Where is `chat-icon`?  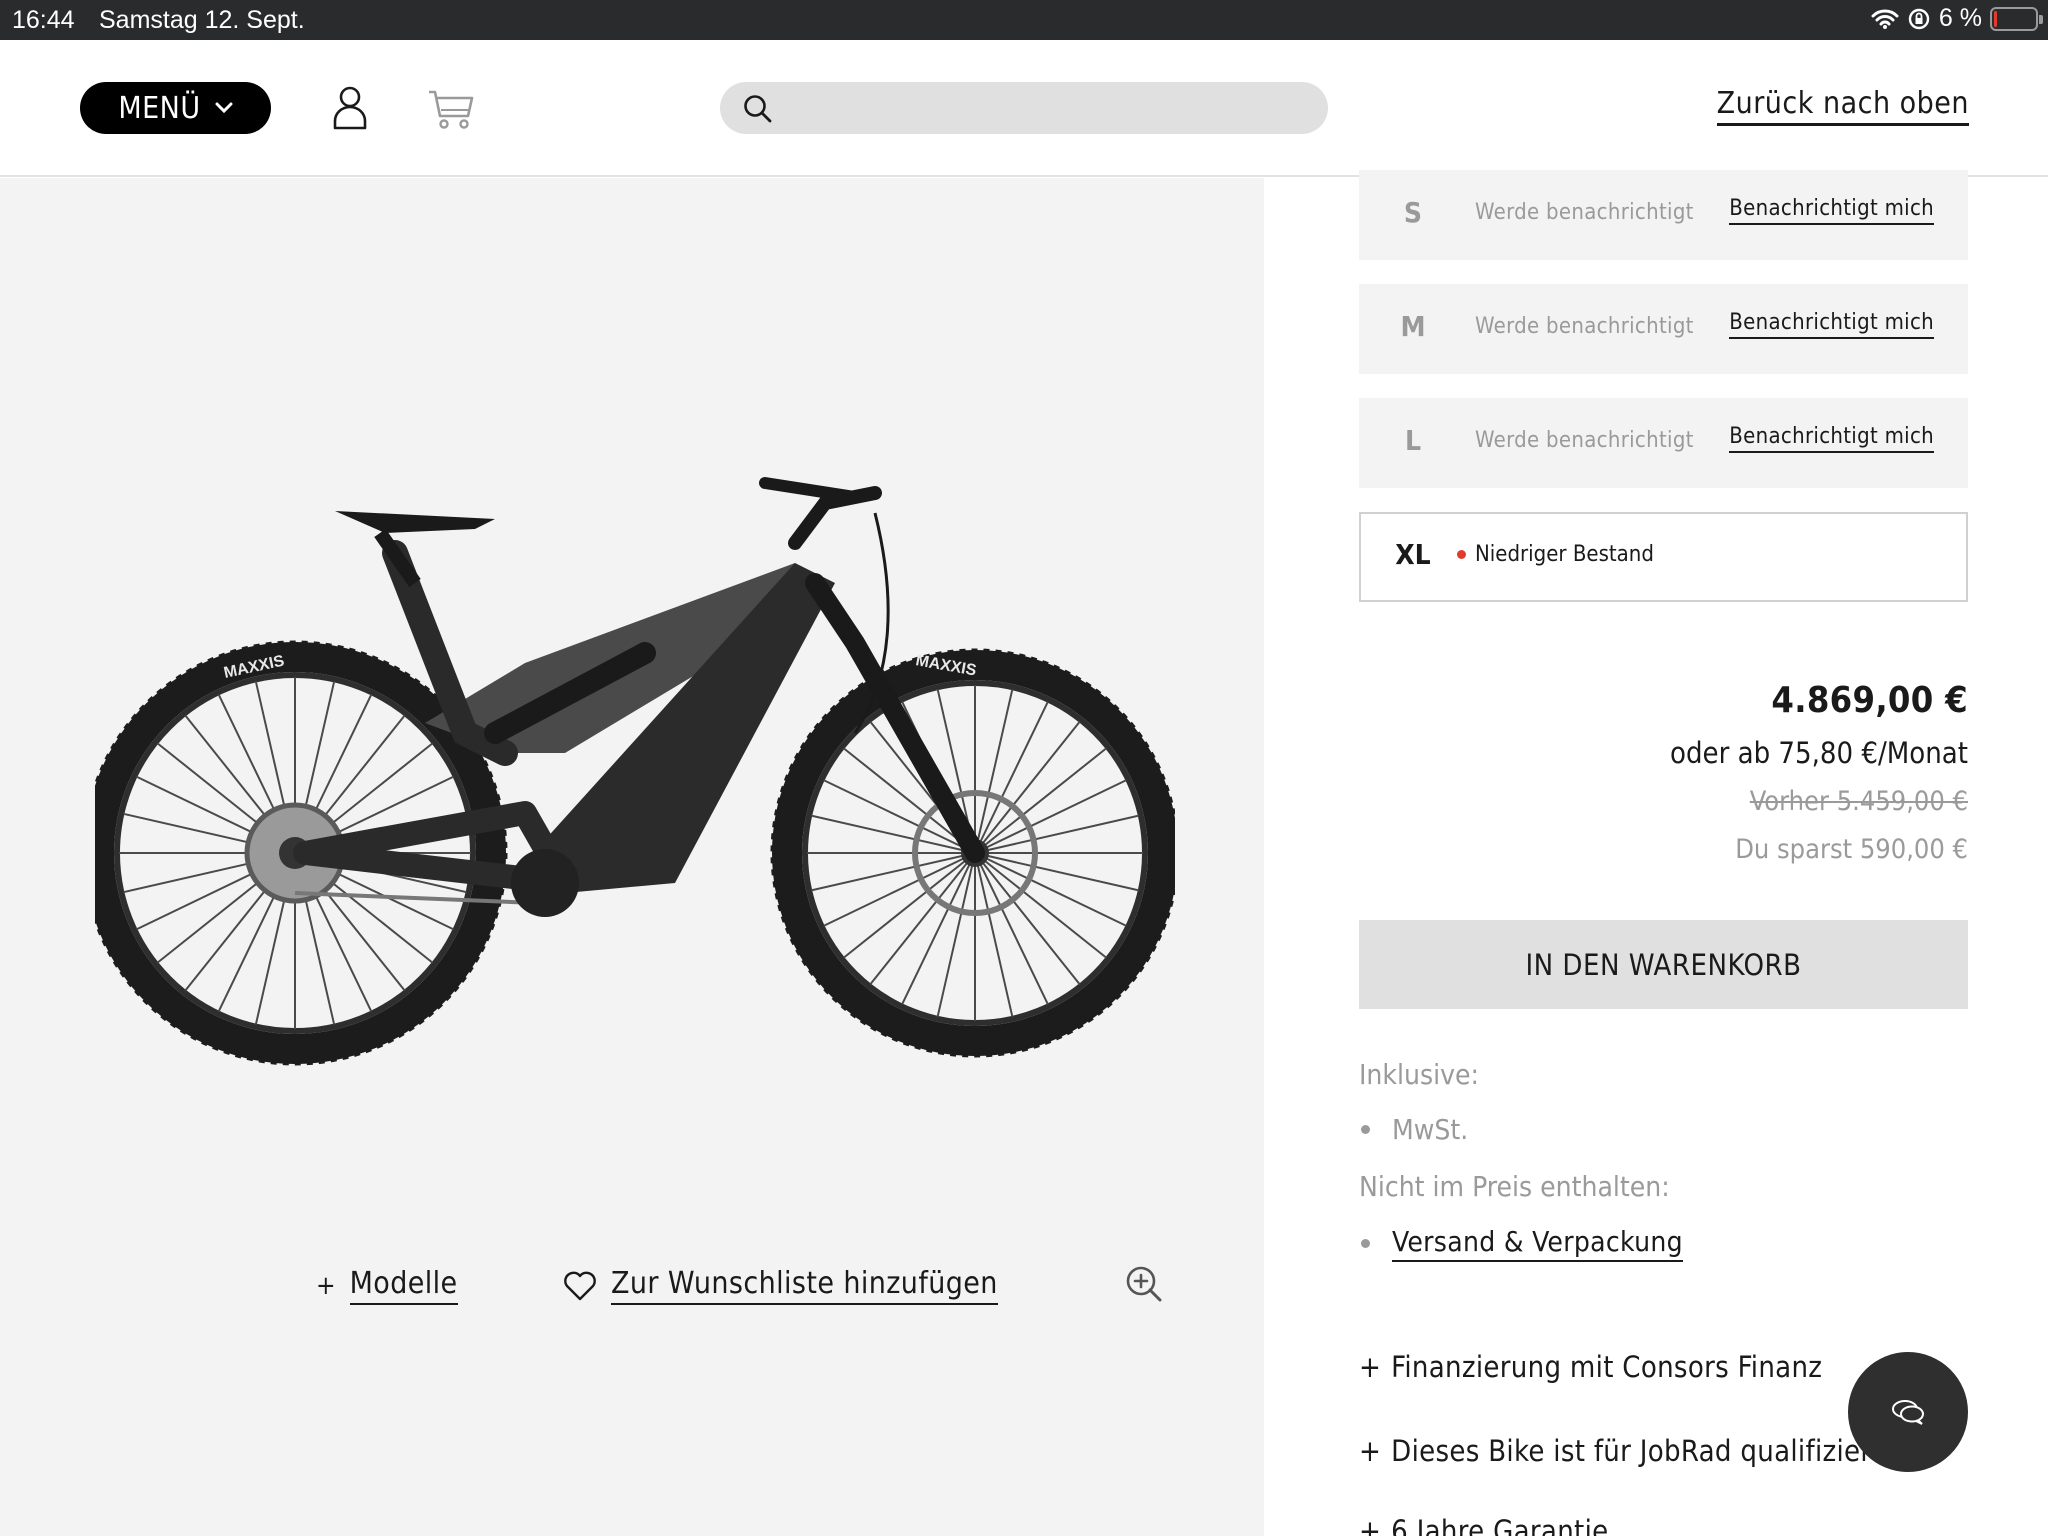
chat-icon is located at coordinates (1908, 1412).